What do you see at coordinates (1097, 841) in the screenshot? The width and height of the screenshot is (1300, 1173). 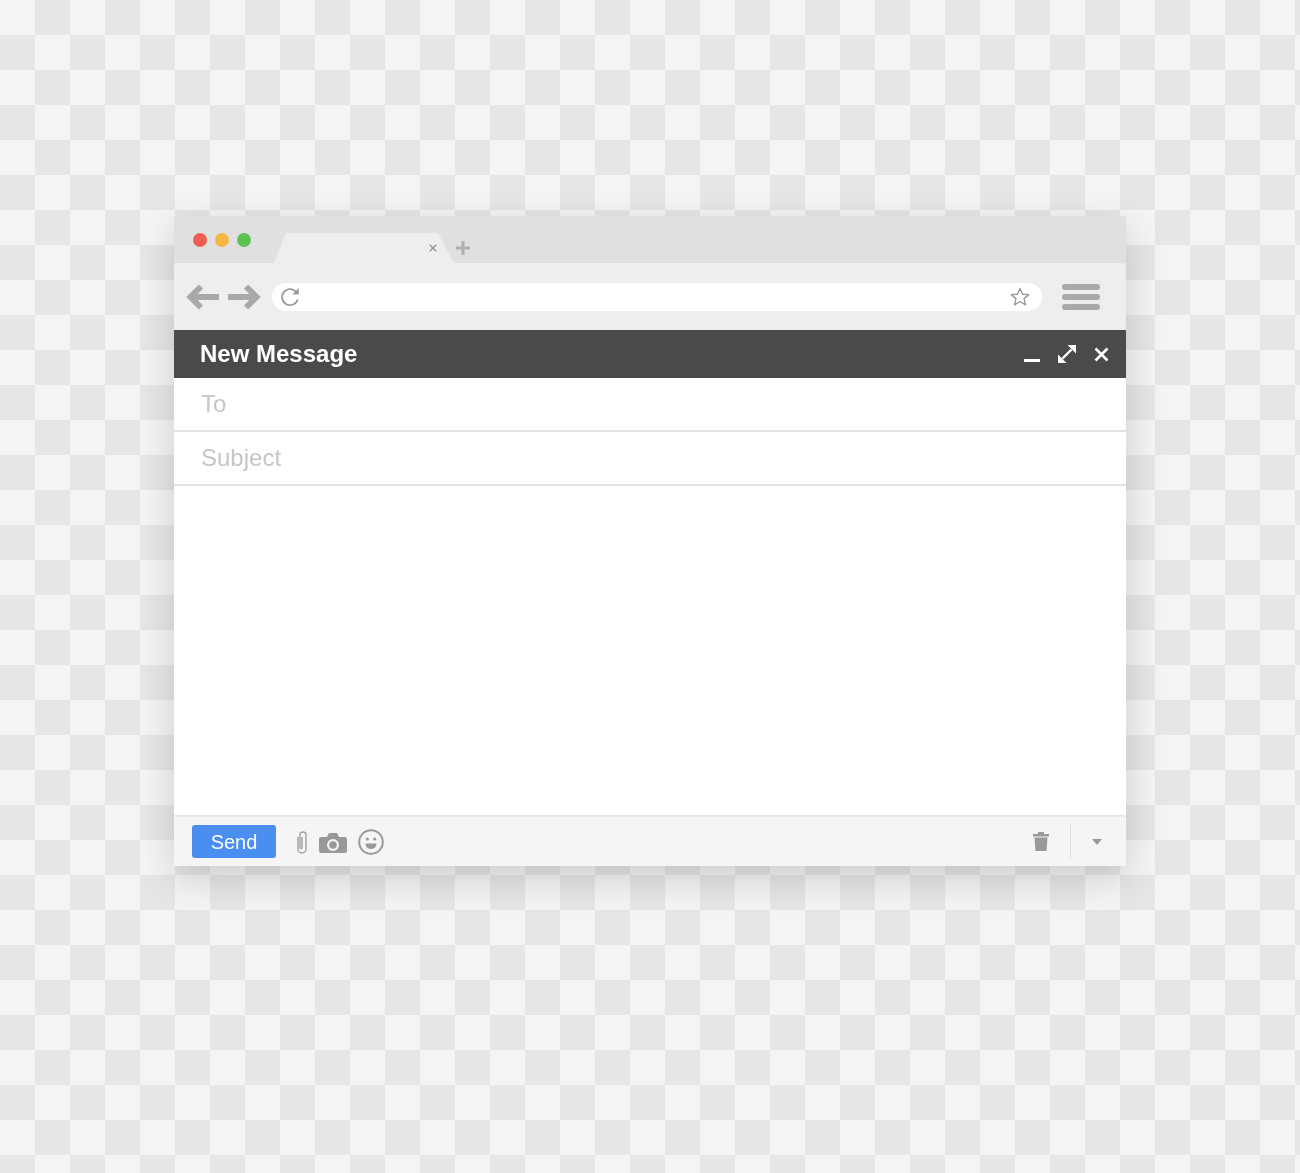 I see `caret-down-icon` at bounding box center [1097, 841].